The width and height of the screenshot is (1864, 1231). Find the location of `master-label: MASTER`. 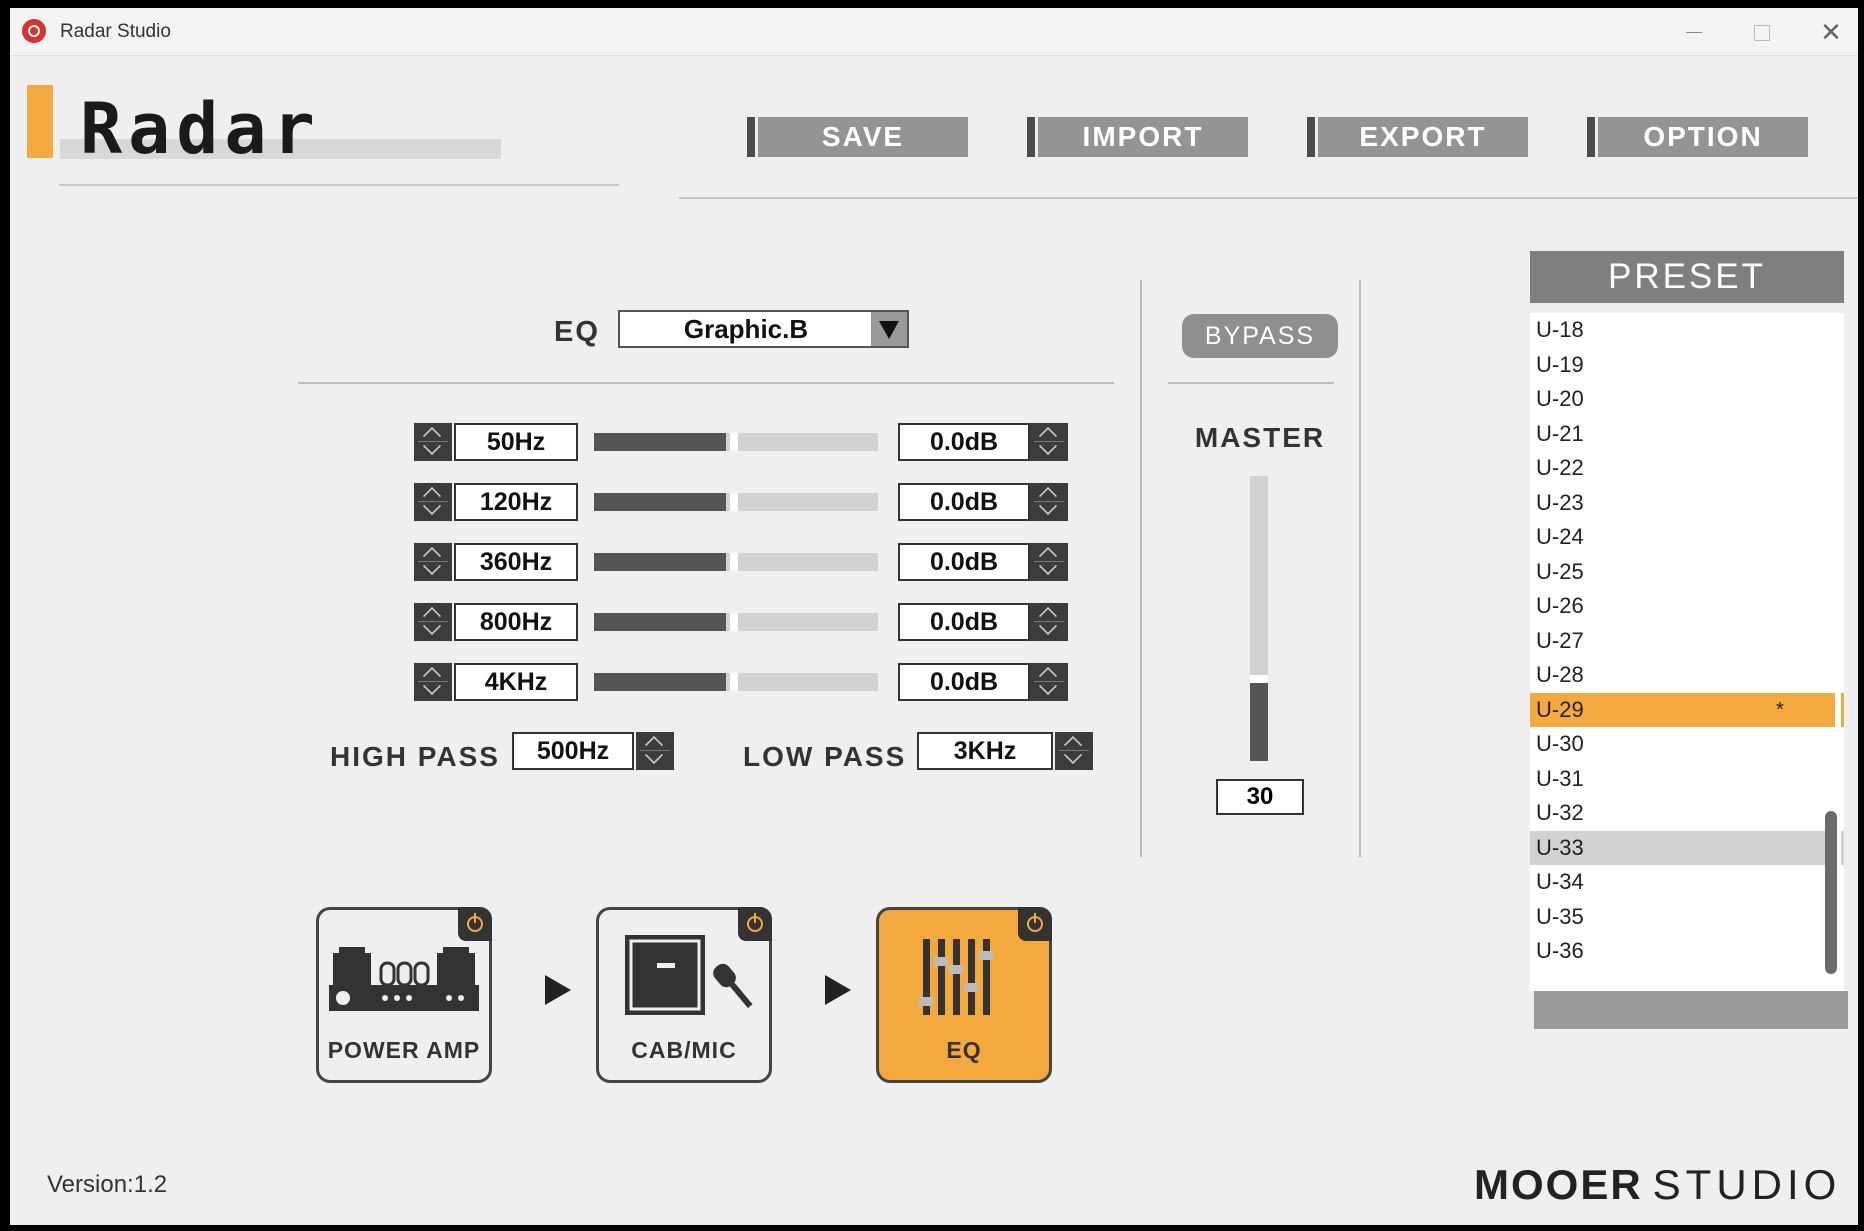

master-label: MASTER is located at coordinates (1260, 437).